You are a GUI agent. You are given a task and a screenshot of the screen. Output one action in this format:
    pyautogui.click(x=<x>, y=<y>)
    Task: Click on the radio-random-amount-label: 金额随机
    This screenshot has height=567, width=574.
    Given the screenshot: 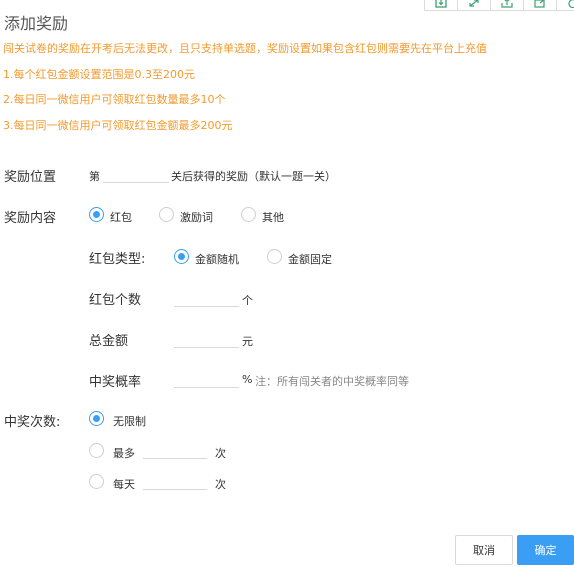 What is the action you would take?
    pyautogui.click(x=217, y=259)
    